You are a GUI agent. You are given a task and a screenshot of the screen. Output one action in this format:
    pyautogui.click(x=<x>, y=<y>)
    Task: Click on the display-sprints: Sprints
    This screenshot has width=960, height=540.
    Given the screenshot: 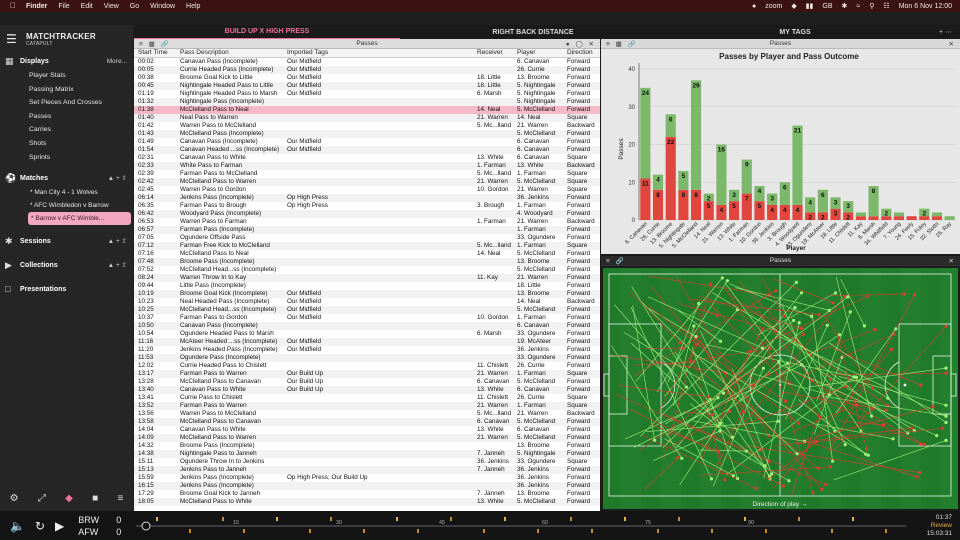 What is the action you would take?
    pyautogui.click(x=66, y=158)
    